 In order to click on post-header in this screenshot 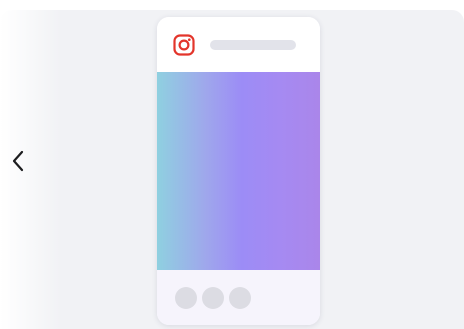, I will do `click(238, 44)`.